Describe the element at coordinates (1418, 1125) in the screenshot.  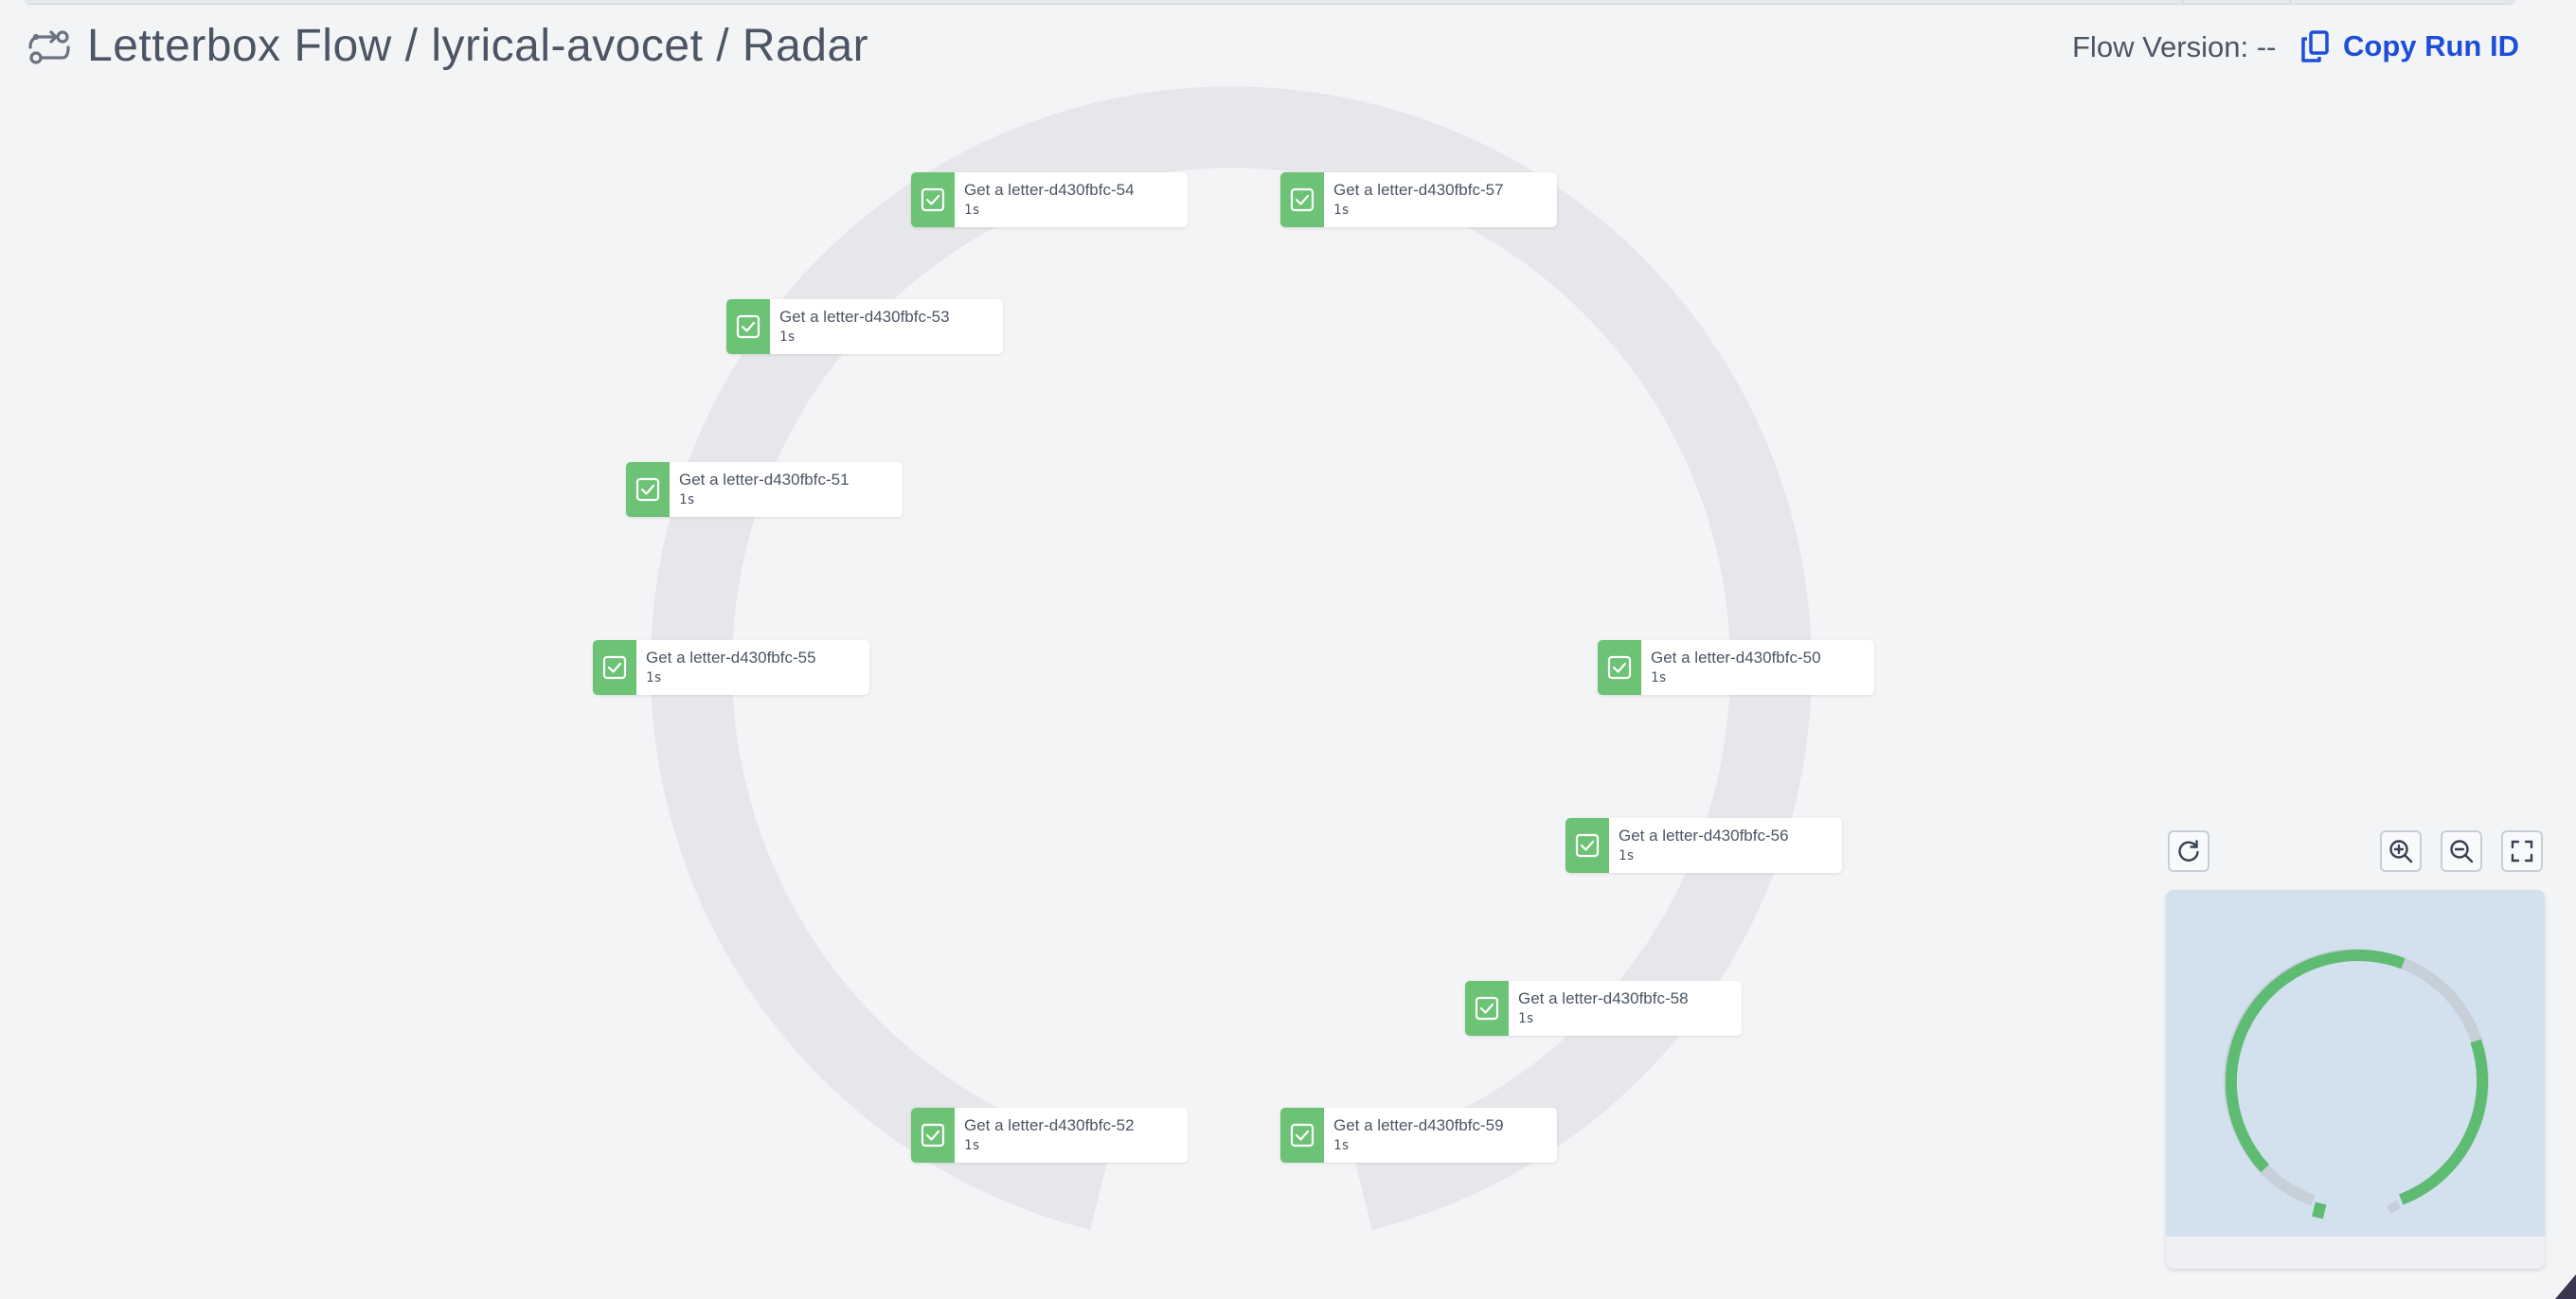
I see `node-name: Get a letter-d430fbfc-59` at that location.